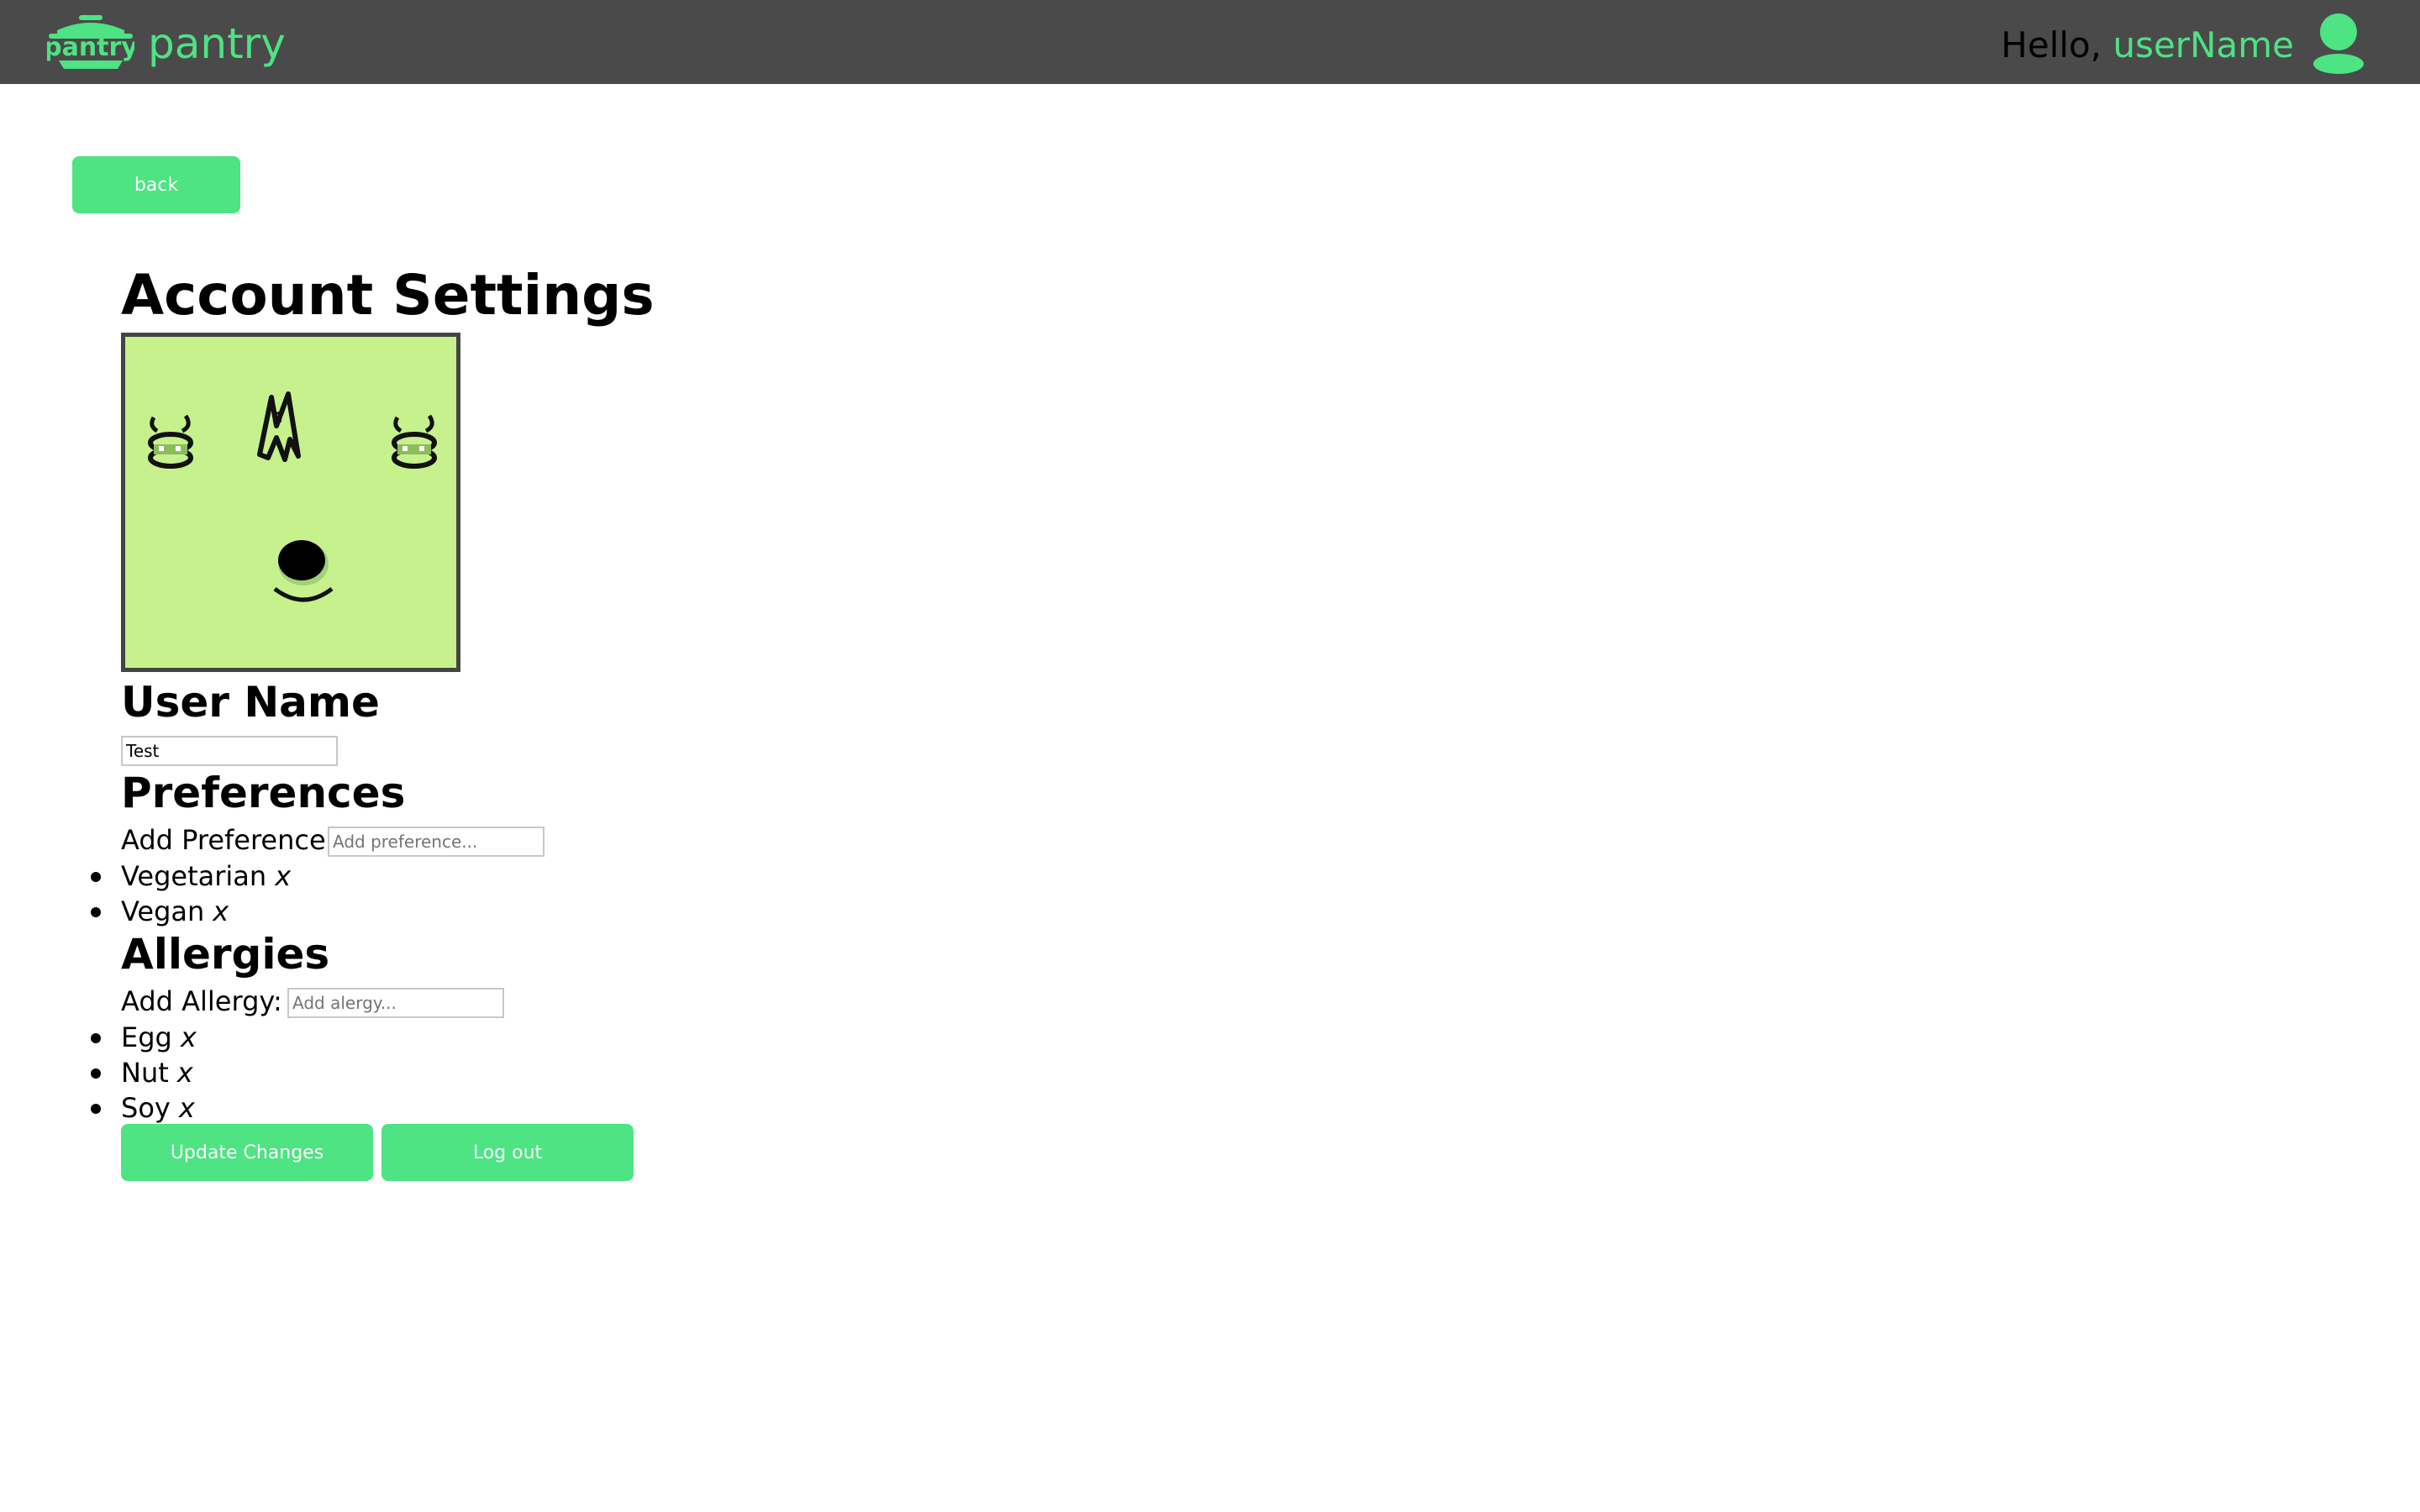 The height and width of the screenshot is (1512, 2420). Describe the element at coordinates (156, 184) in the screenshot. I see `back-button: back` at that location.